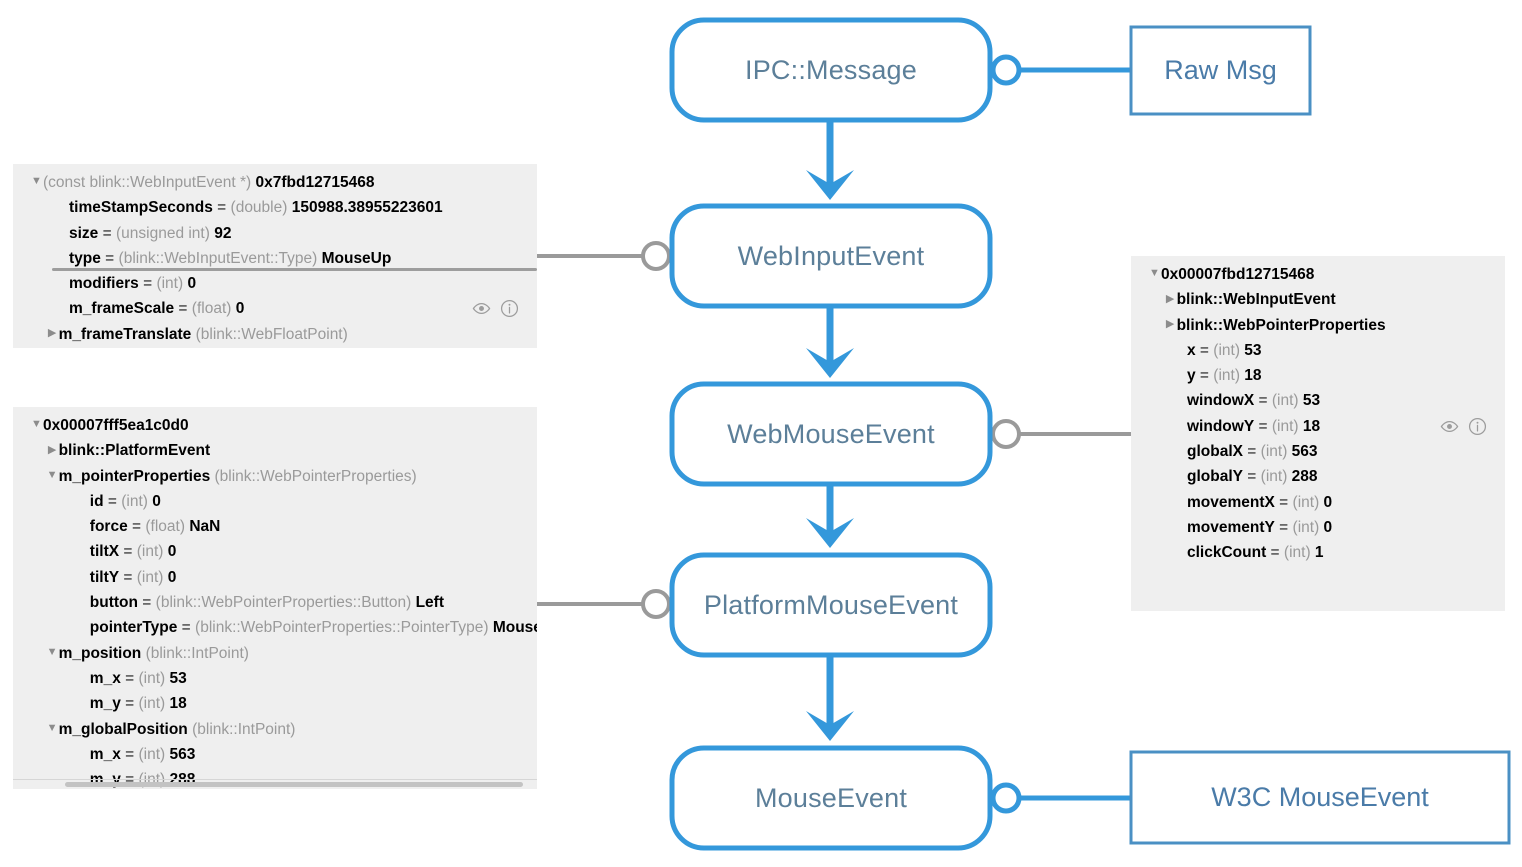 The height and width of the screenshot is (867, 1522). I want to click on horizontal-scrollbar, so click(275, 784).